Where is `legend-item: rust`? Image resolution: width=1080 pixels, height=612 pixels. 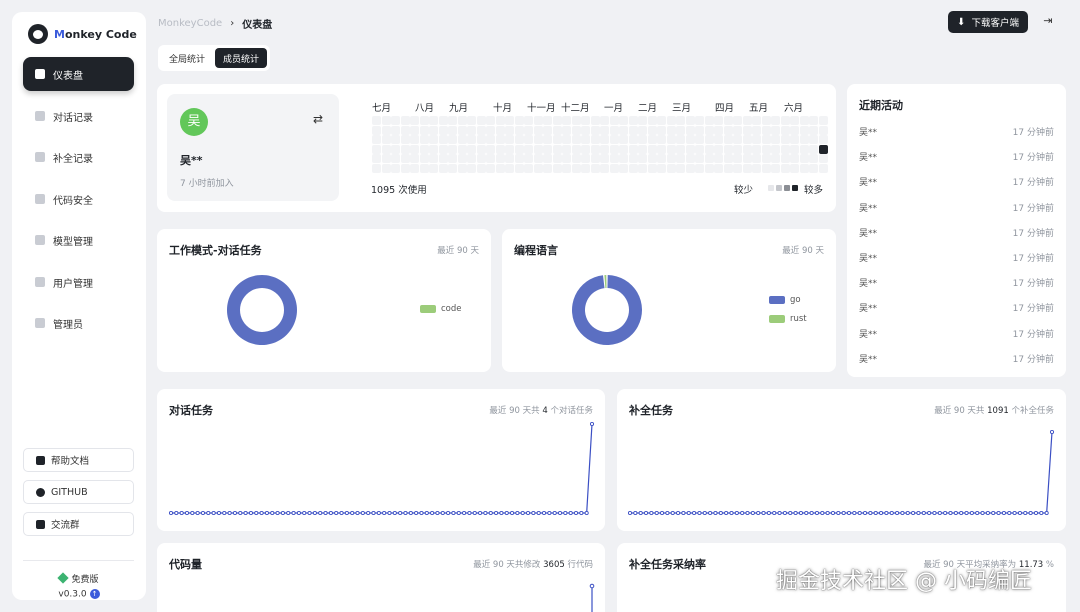 legend-item: rust is located at coordinates (788, 319).